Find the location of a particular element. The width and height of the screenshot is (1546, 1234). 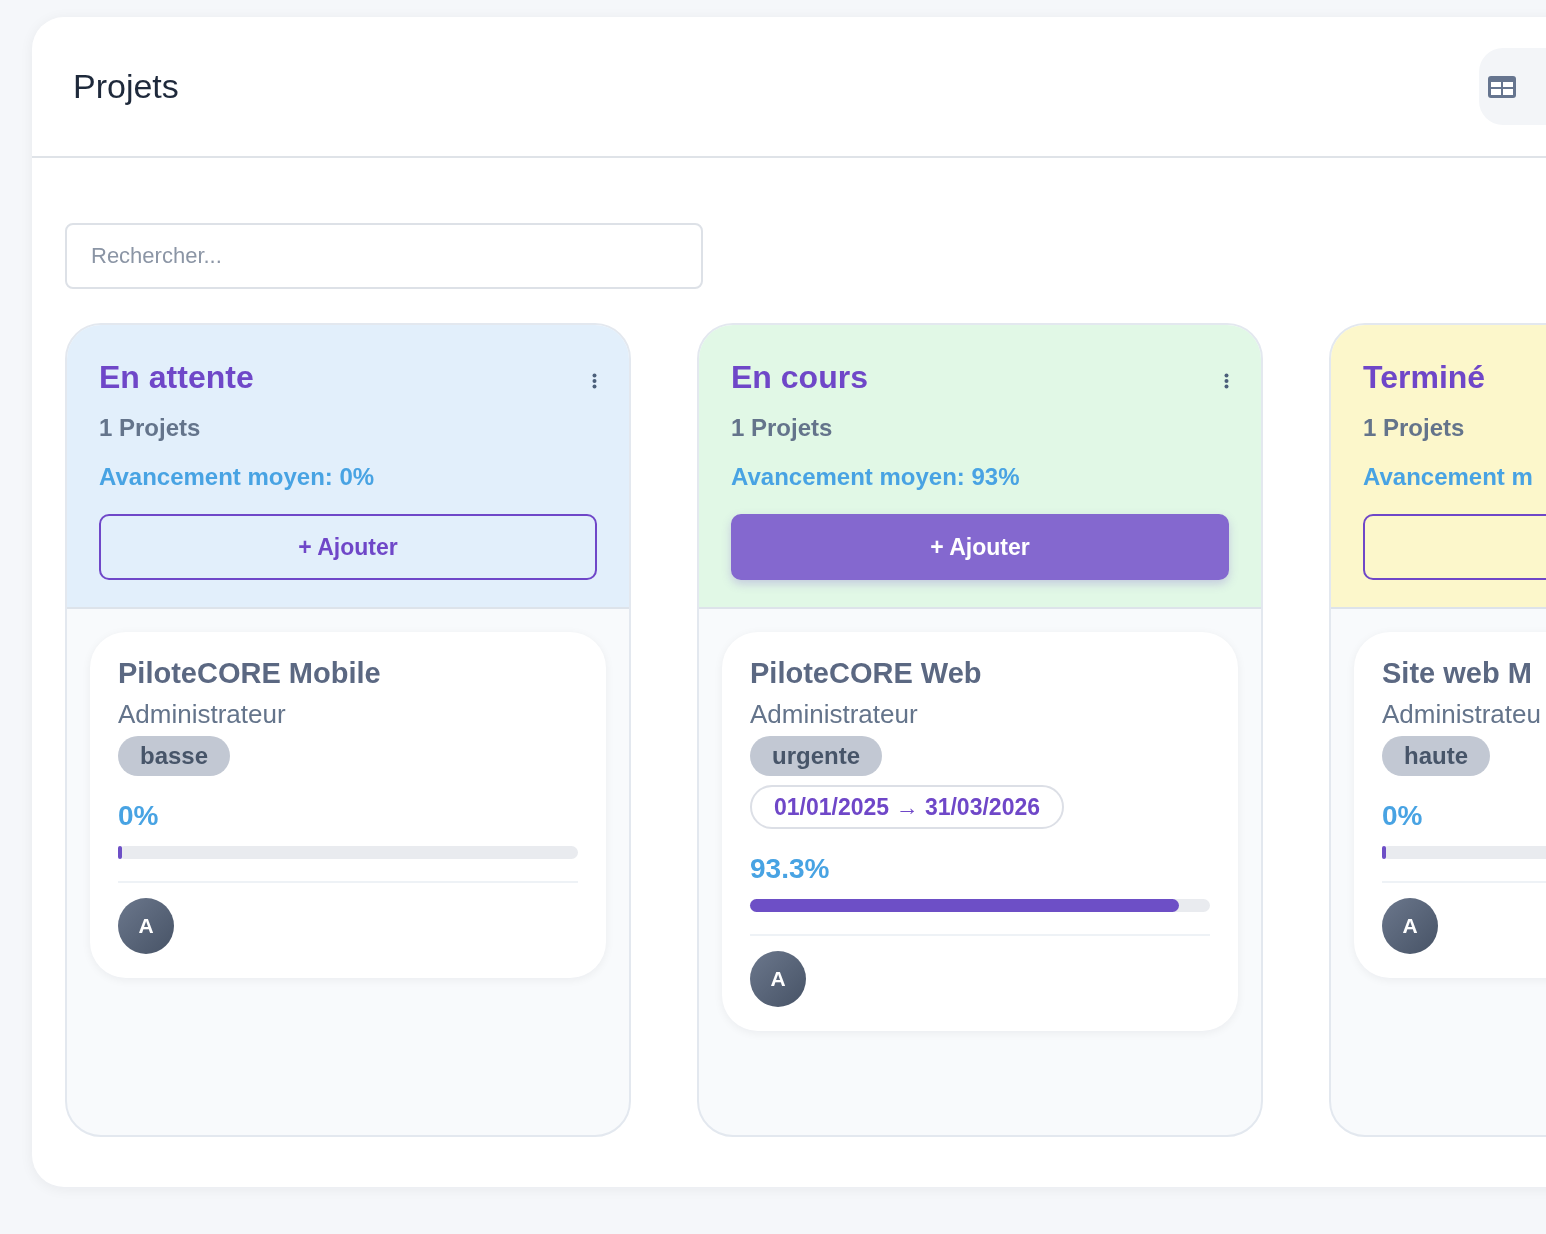

date-range: 01/01/2025 → 31/03/2026 is located at coordinates (907, 807).